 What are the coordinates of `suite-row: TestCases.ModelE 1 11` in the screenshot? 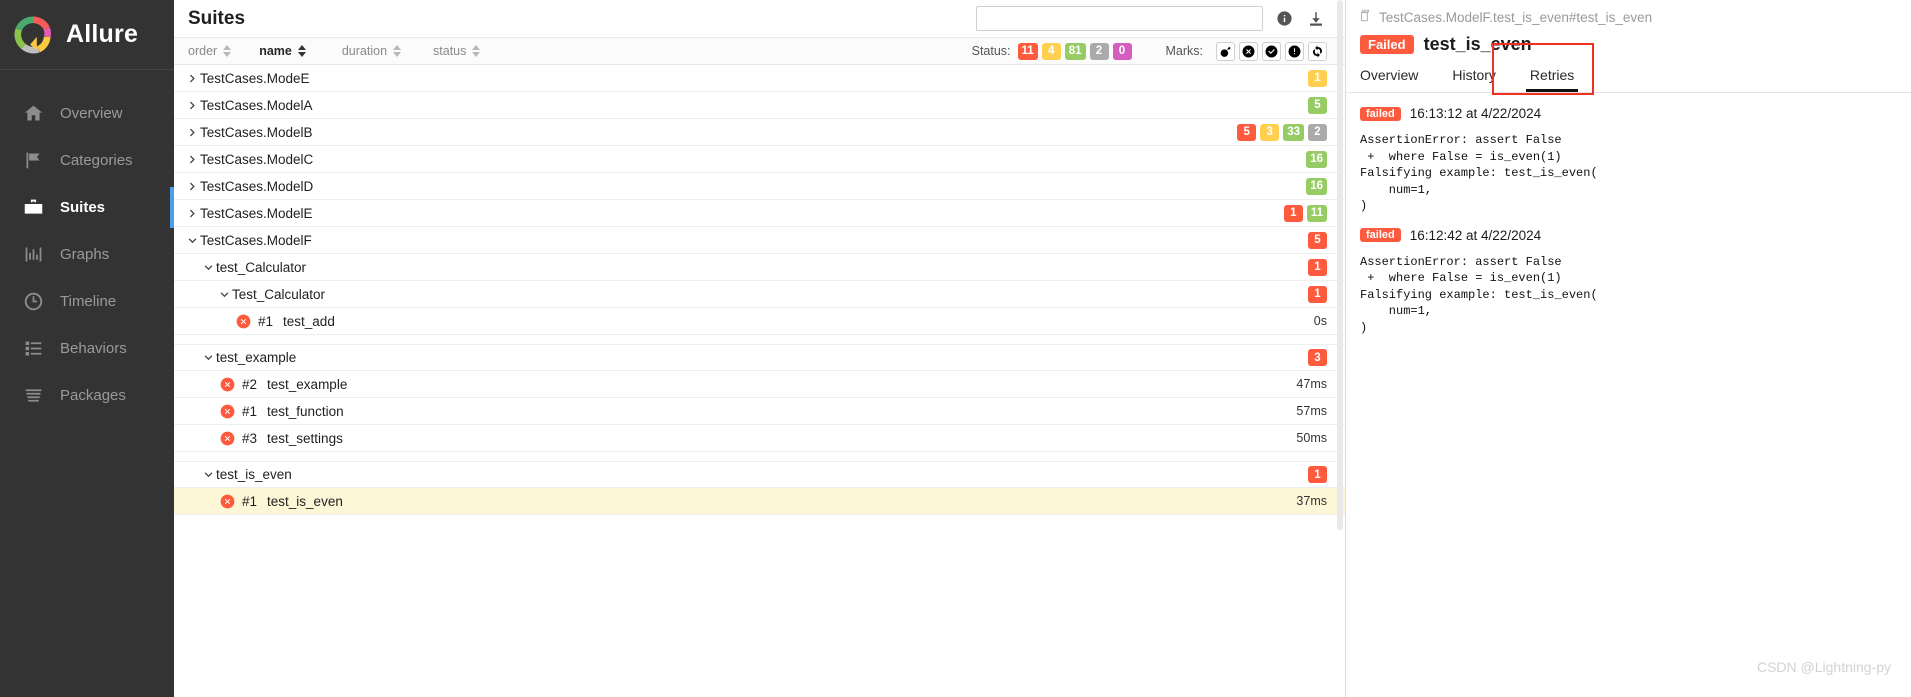 It's located at (759, 213).